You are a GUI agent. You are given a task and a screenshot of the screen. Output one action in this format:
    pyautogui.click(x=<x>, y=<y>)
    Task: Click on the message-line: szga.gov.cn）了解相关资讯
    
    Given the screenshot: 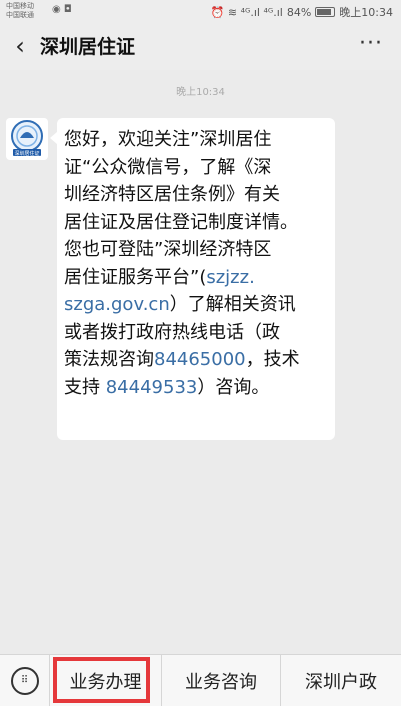 What is the action you would take?
    pyautogui.click(x=195, y=305)
    